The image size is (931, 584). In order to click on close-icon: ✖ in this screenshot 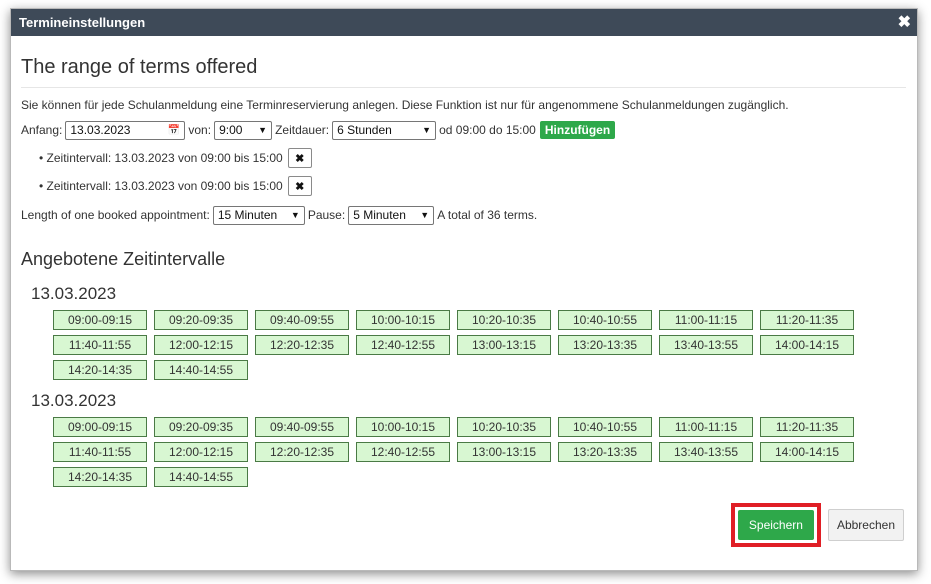, I will do `click(904, 22)`.